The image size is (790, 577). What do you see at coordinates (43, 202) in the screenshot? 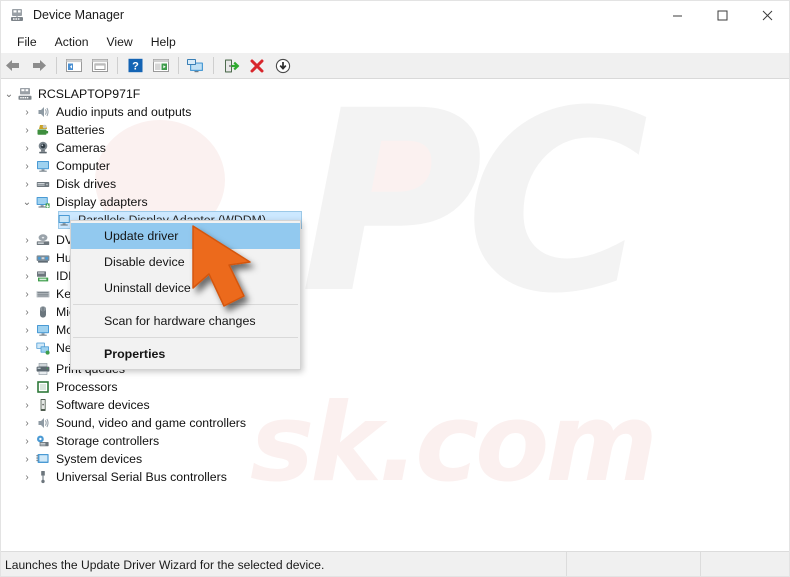
I see `display-adapter-icon` at bounding box center [43, 202].